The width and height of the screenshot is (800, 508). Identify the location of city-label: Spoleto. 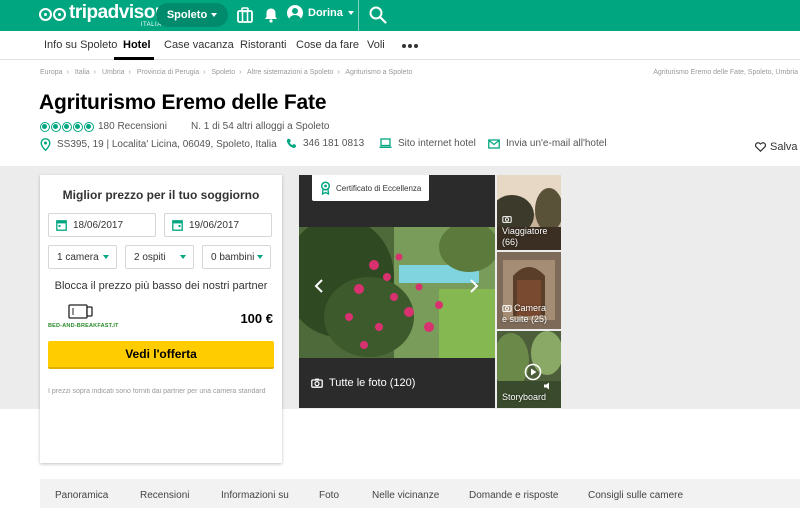
(187, 15).